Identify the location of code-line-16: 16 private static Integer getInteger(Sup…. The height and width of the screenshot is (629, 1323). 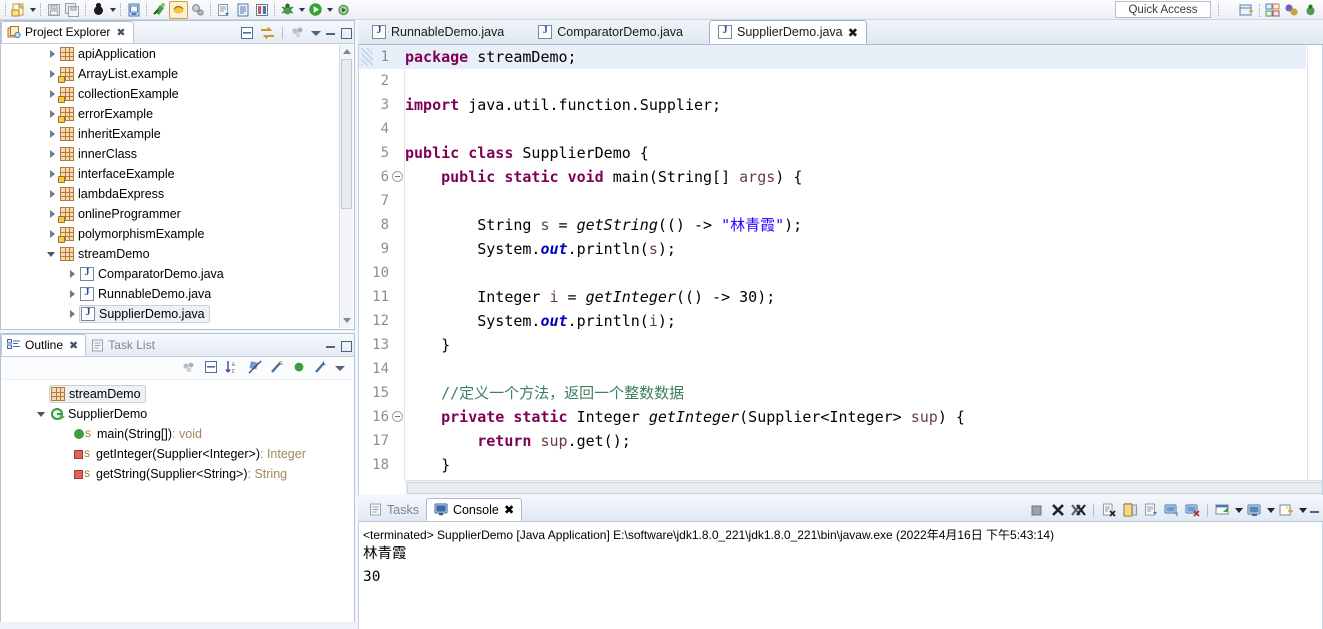
(832, 417).